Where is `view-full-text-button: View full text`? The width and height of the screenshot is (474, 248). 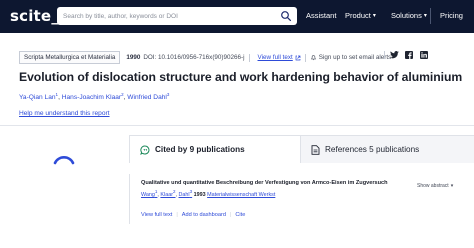
view-full-text-button: View full text is located at coordinates (156, 215).